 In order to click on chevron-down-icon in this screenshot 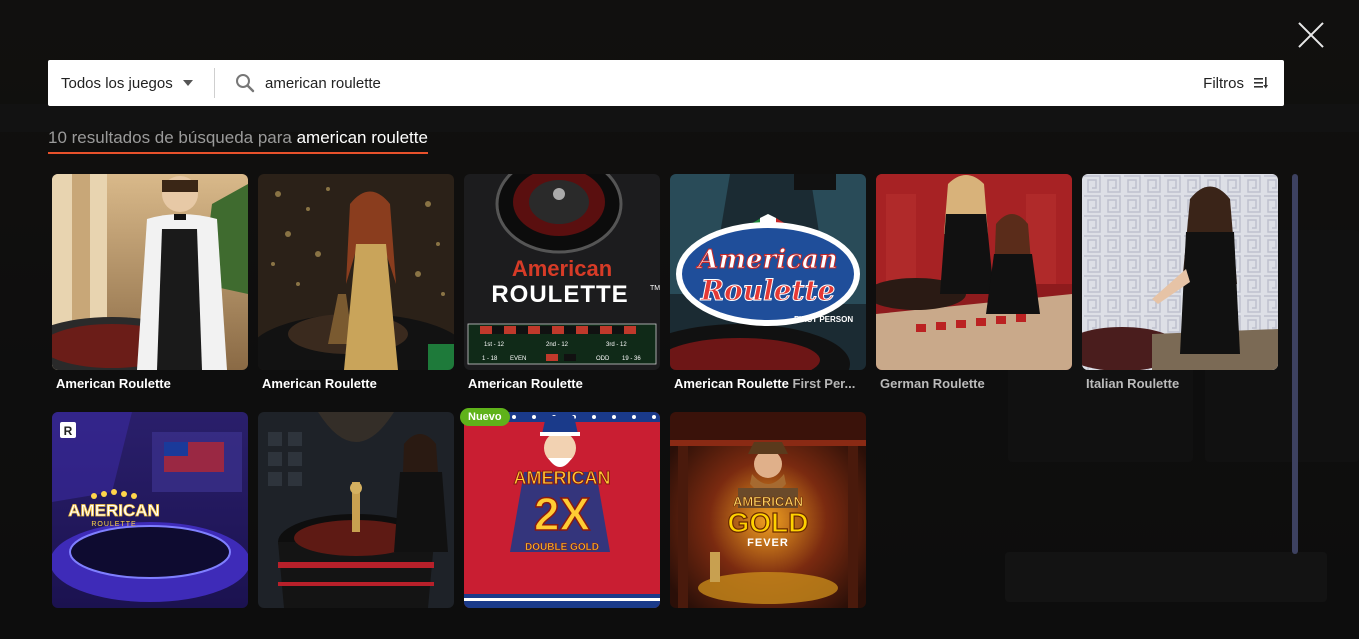, I will do `click(187, 83)`.